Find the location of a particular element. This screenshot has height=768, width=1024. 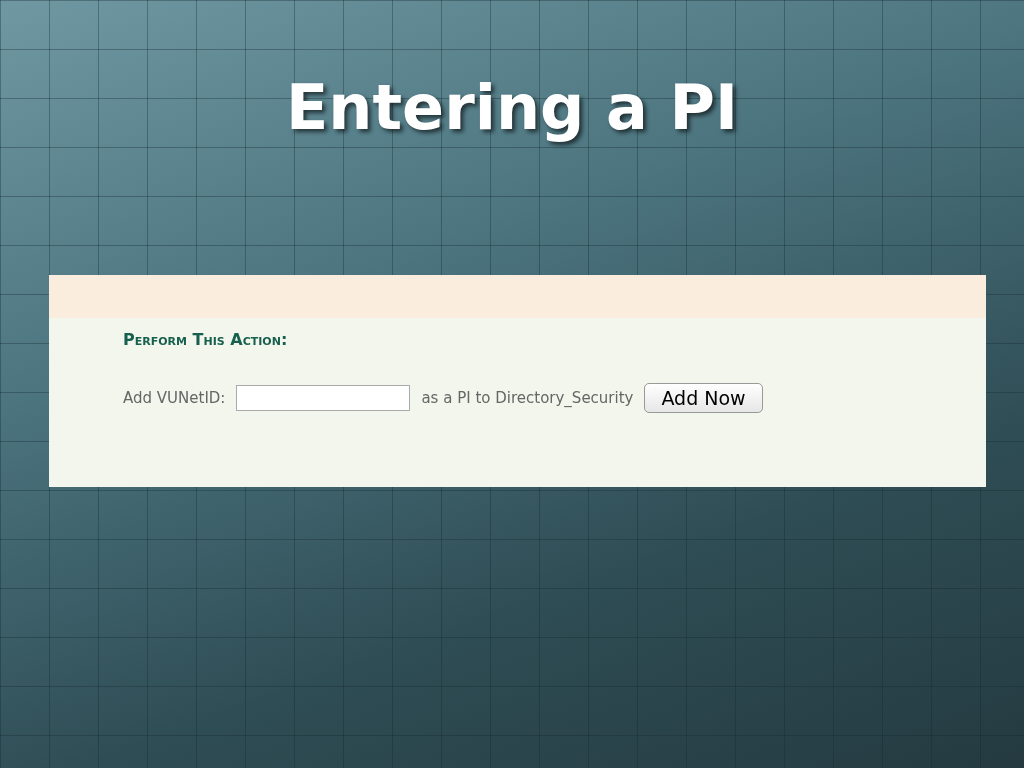

vunetid-field is located at coordinates (323, 398).